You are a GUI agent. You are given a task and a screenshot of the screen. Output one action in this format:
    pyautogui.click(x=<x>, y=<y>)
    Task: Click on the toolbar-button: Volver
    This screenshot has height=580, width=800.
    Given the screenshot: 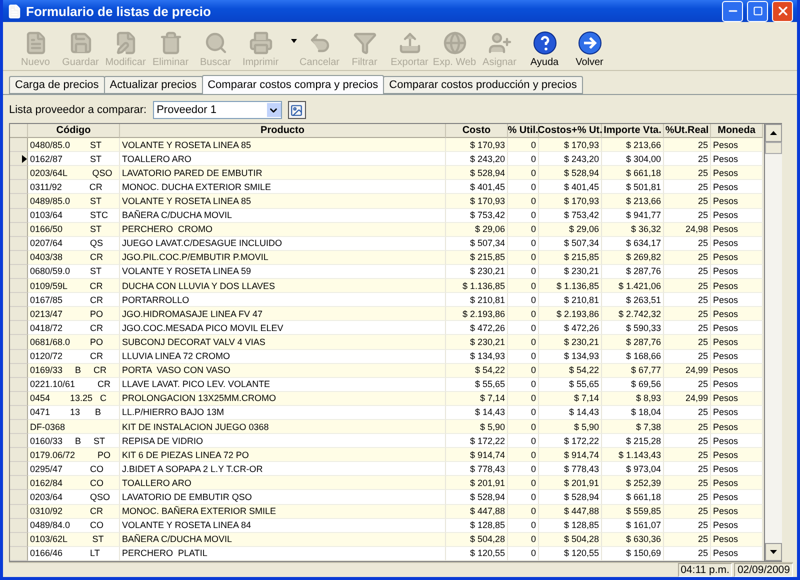 What is the action you would take?
    pyautogui.click(x=589, y=46)
    